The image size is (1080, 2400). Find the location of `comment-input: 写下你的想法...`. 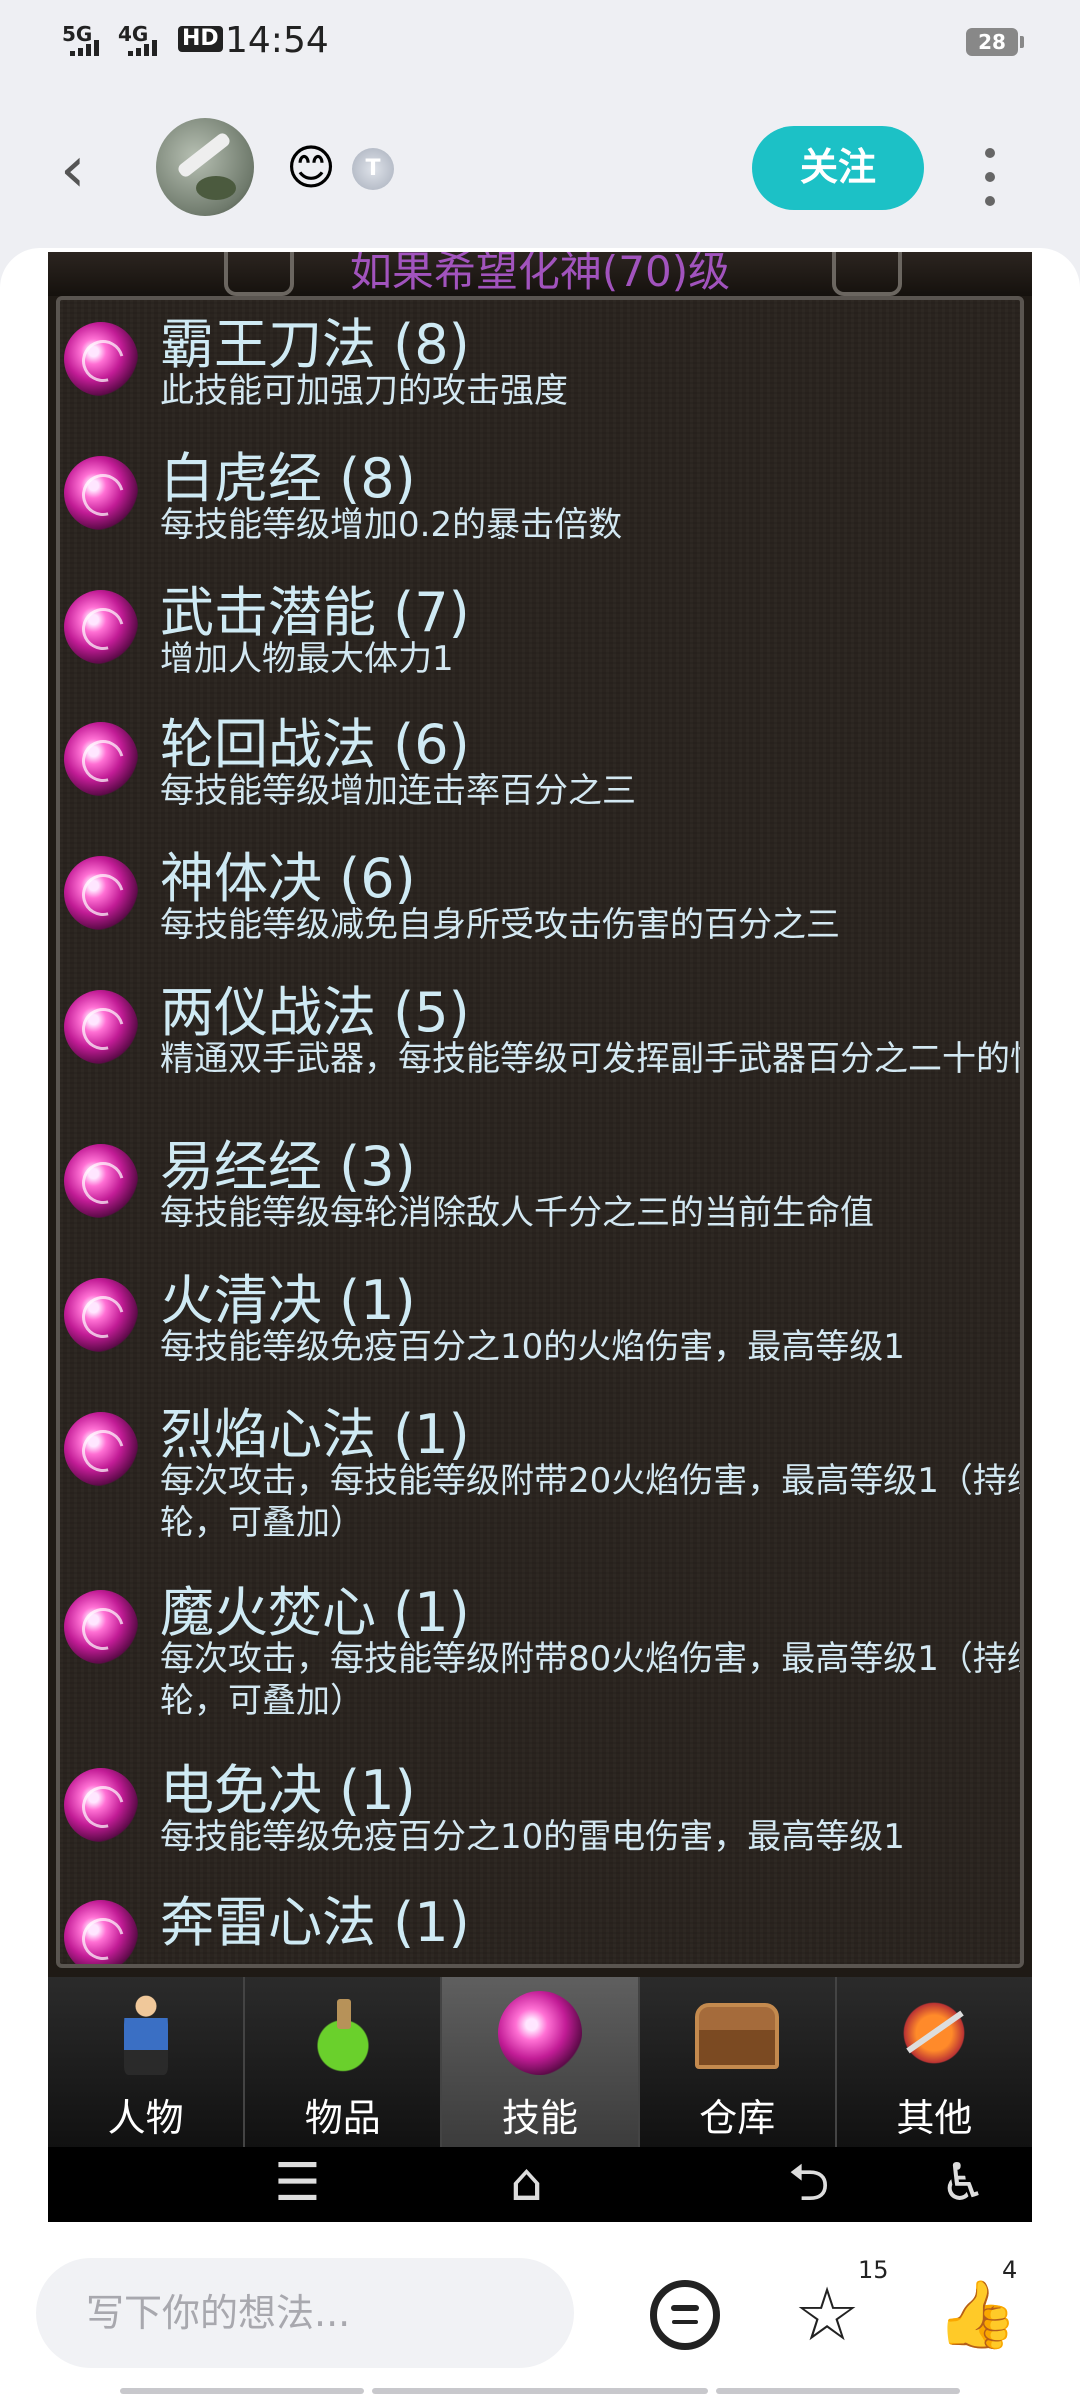

comment-input: 写下你的想法... is located at coordinates (305, 2313).